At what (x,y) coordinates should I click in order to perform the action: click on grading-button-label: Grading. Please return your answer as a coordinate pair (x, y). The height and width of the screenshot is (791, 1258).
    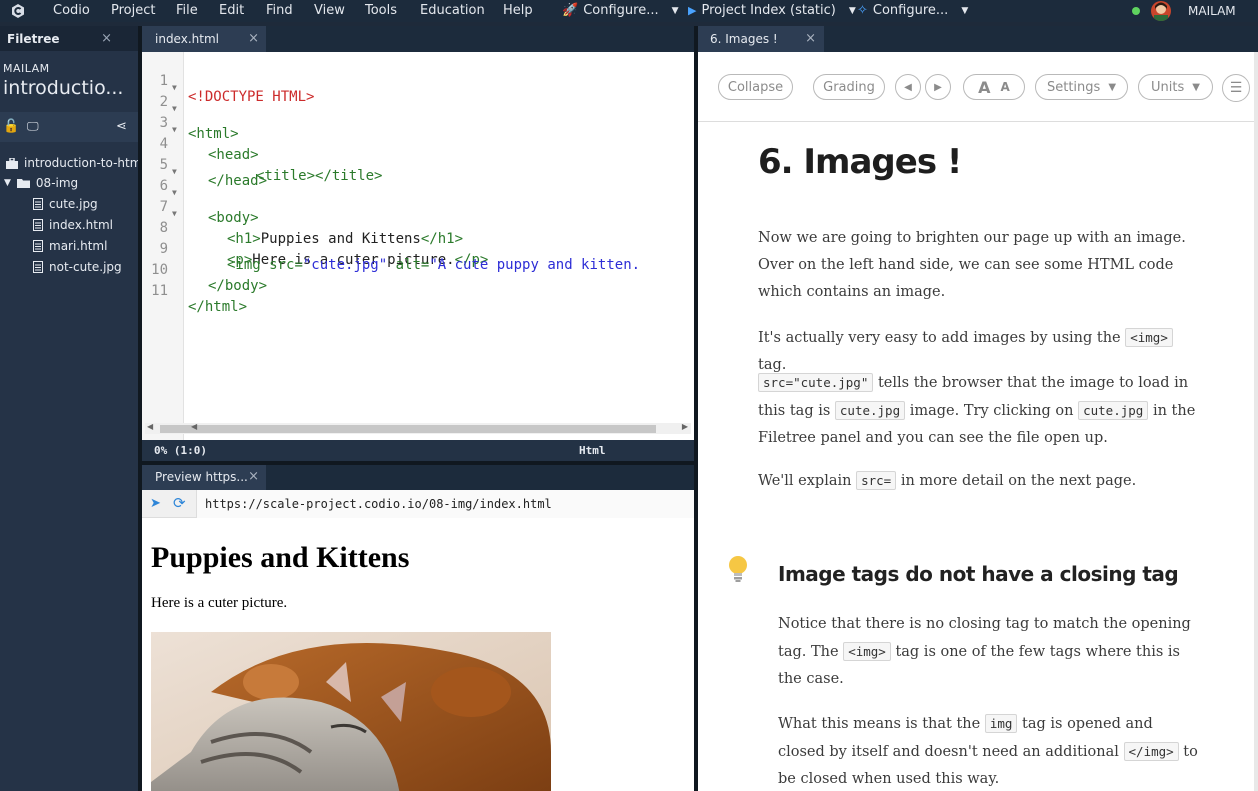
    Looking at the image, I should click on (849, 87).